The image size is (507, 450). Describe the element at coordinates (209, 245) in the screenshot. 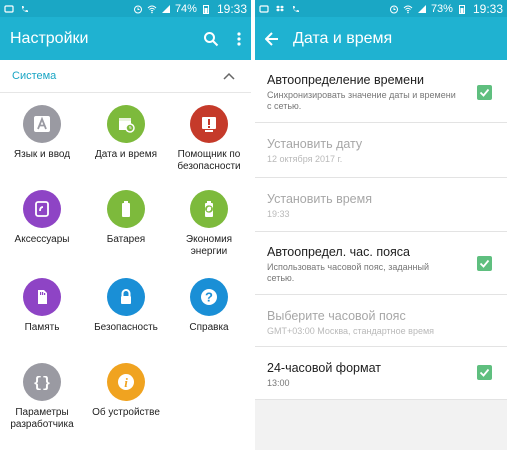

I see `item-label: Экономия энергии` at that location.